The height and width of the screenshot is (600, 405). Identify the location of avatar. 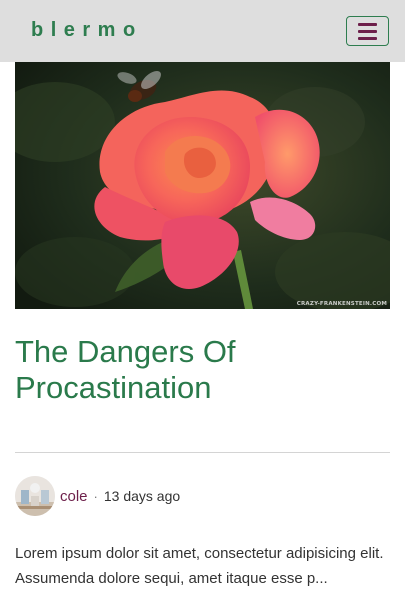
(35, 496).